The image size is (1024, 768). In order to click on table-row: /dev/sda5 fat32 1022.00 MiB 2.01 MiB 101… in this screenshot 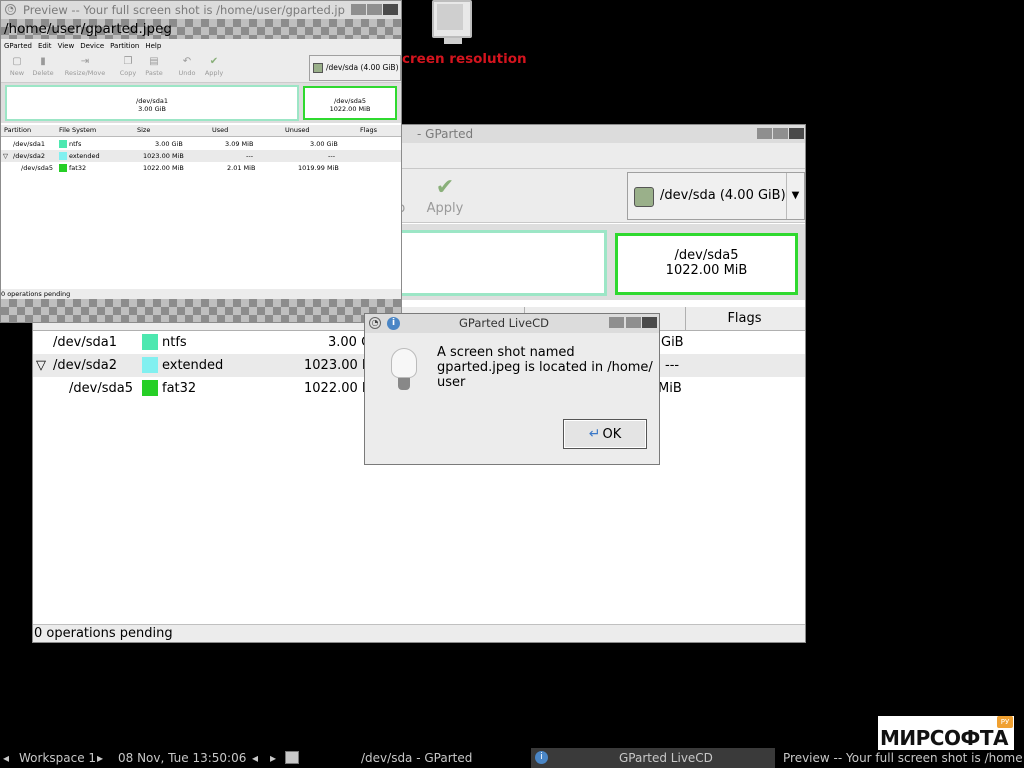, I will do `click(201, 168)`.